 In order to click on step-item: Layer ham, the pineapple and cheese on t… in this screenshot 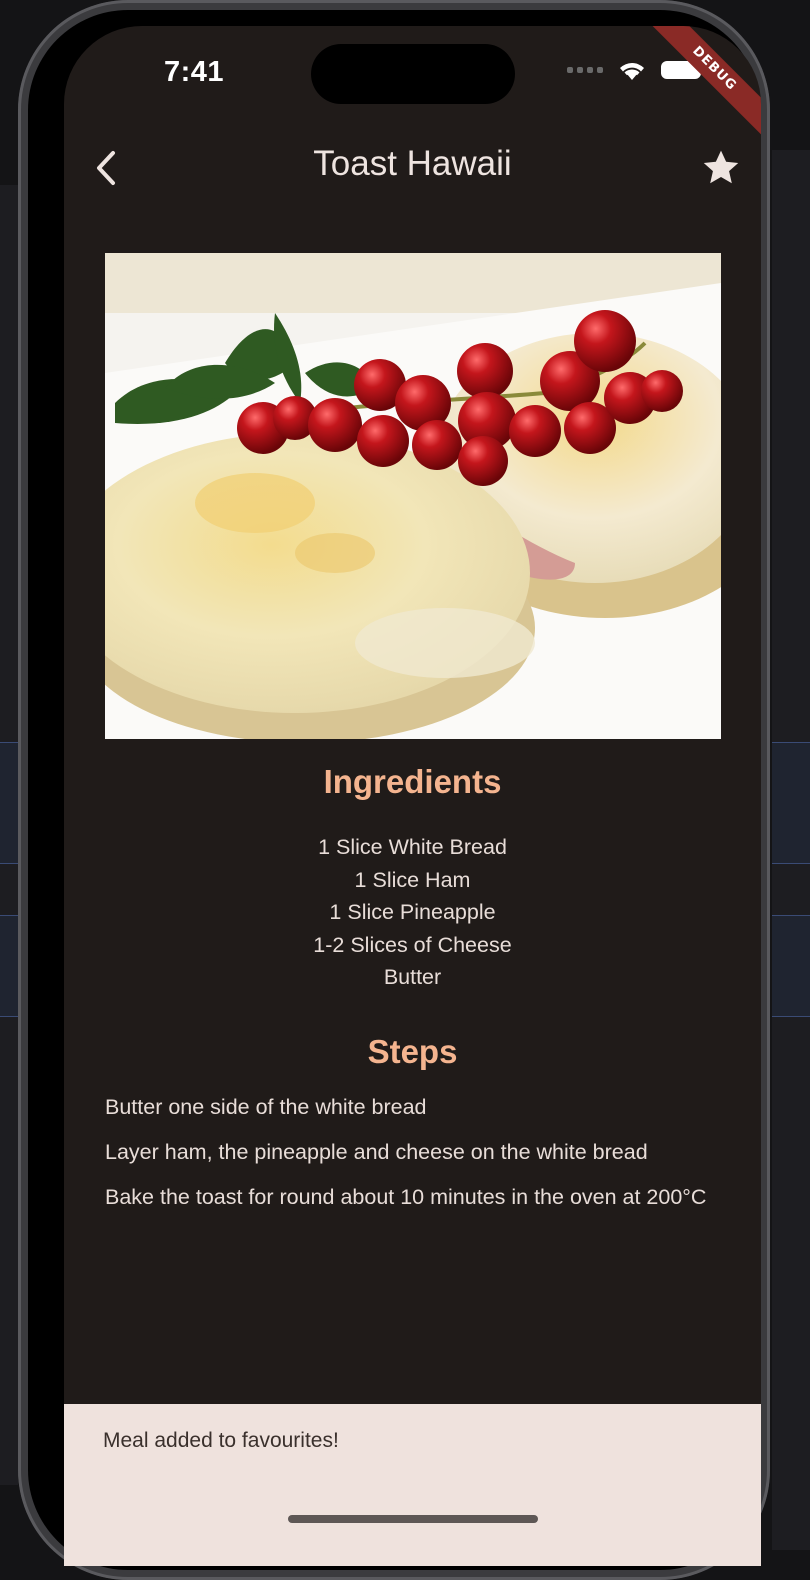, I will do `click(376, 1152)`.